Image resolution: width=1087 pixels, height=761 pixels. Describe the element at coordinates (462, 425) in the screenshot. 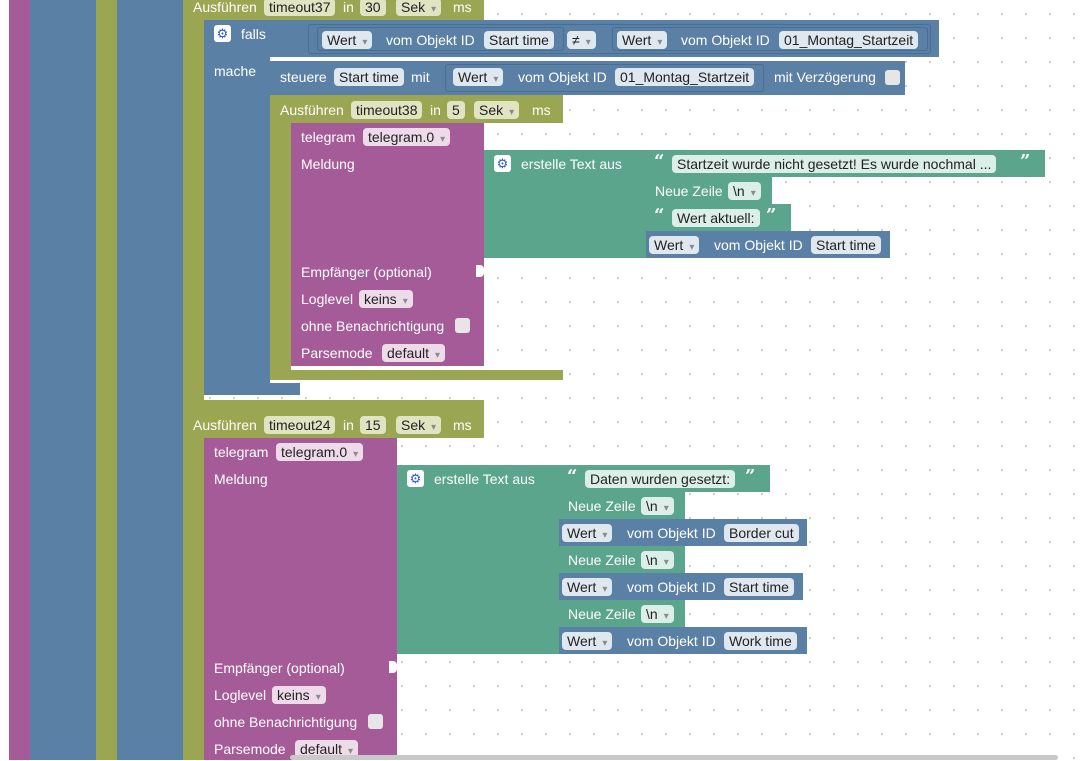

I see `timeout24-ms-label: ms` at that location.